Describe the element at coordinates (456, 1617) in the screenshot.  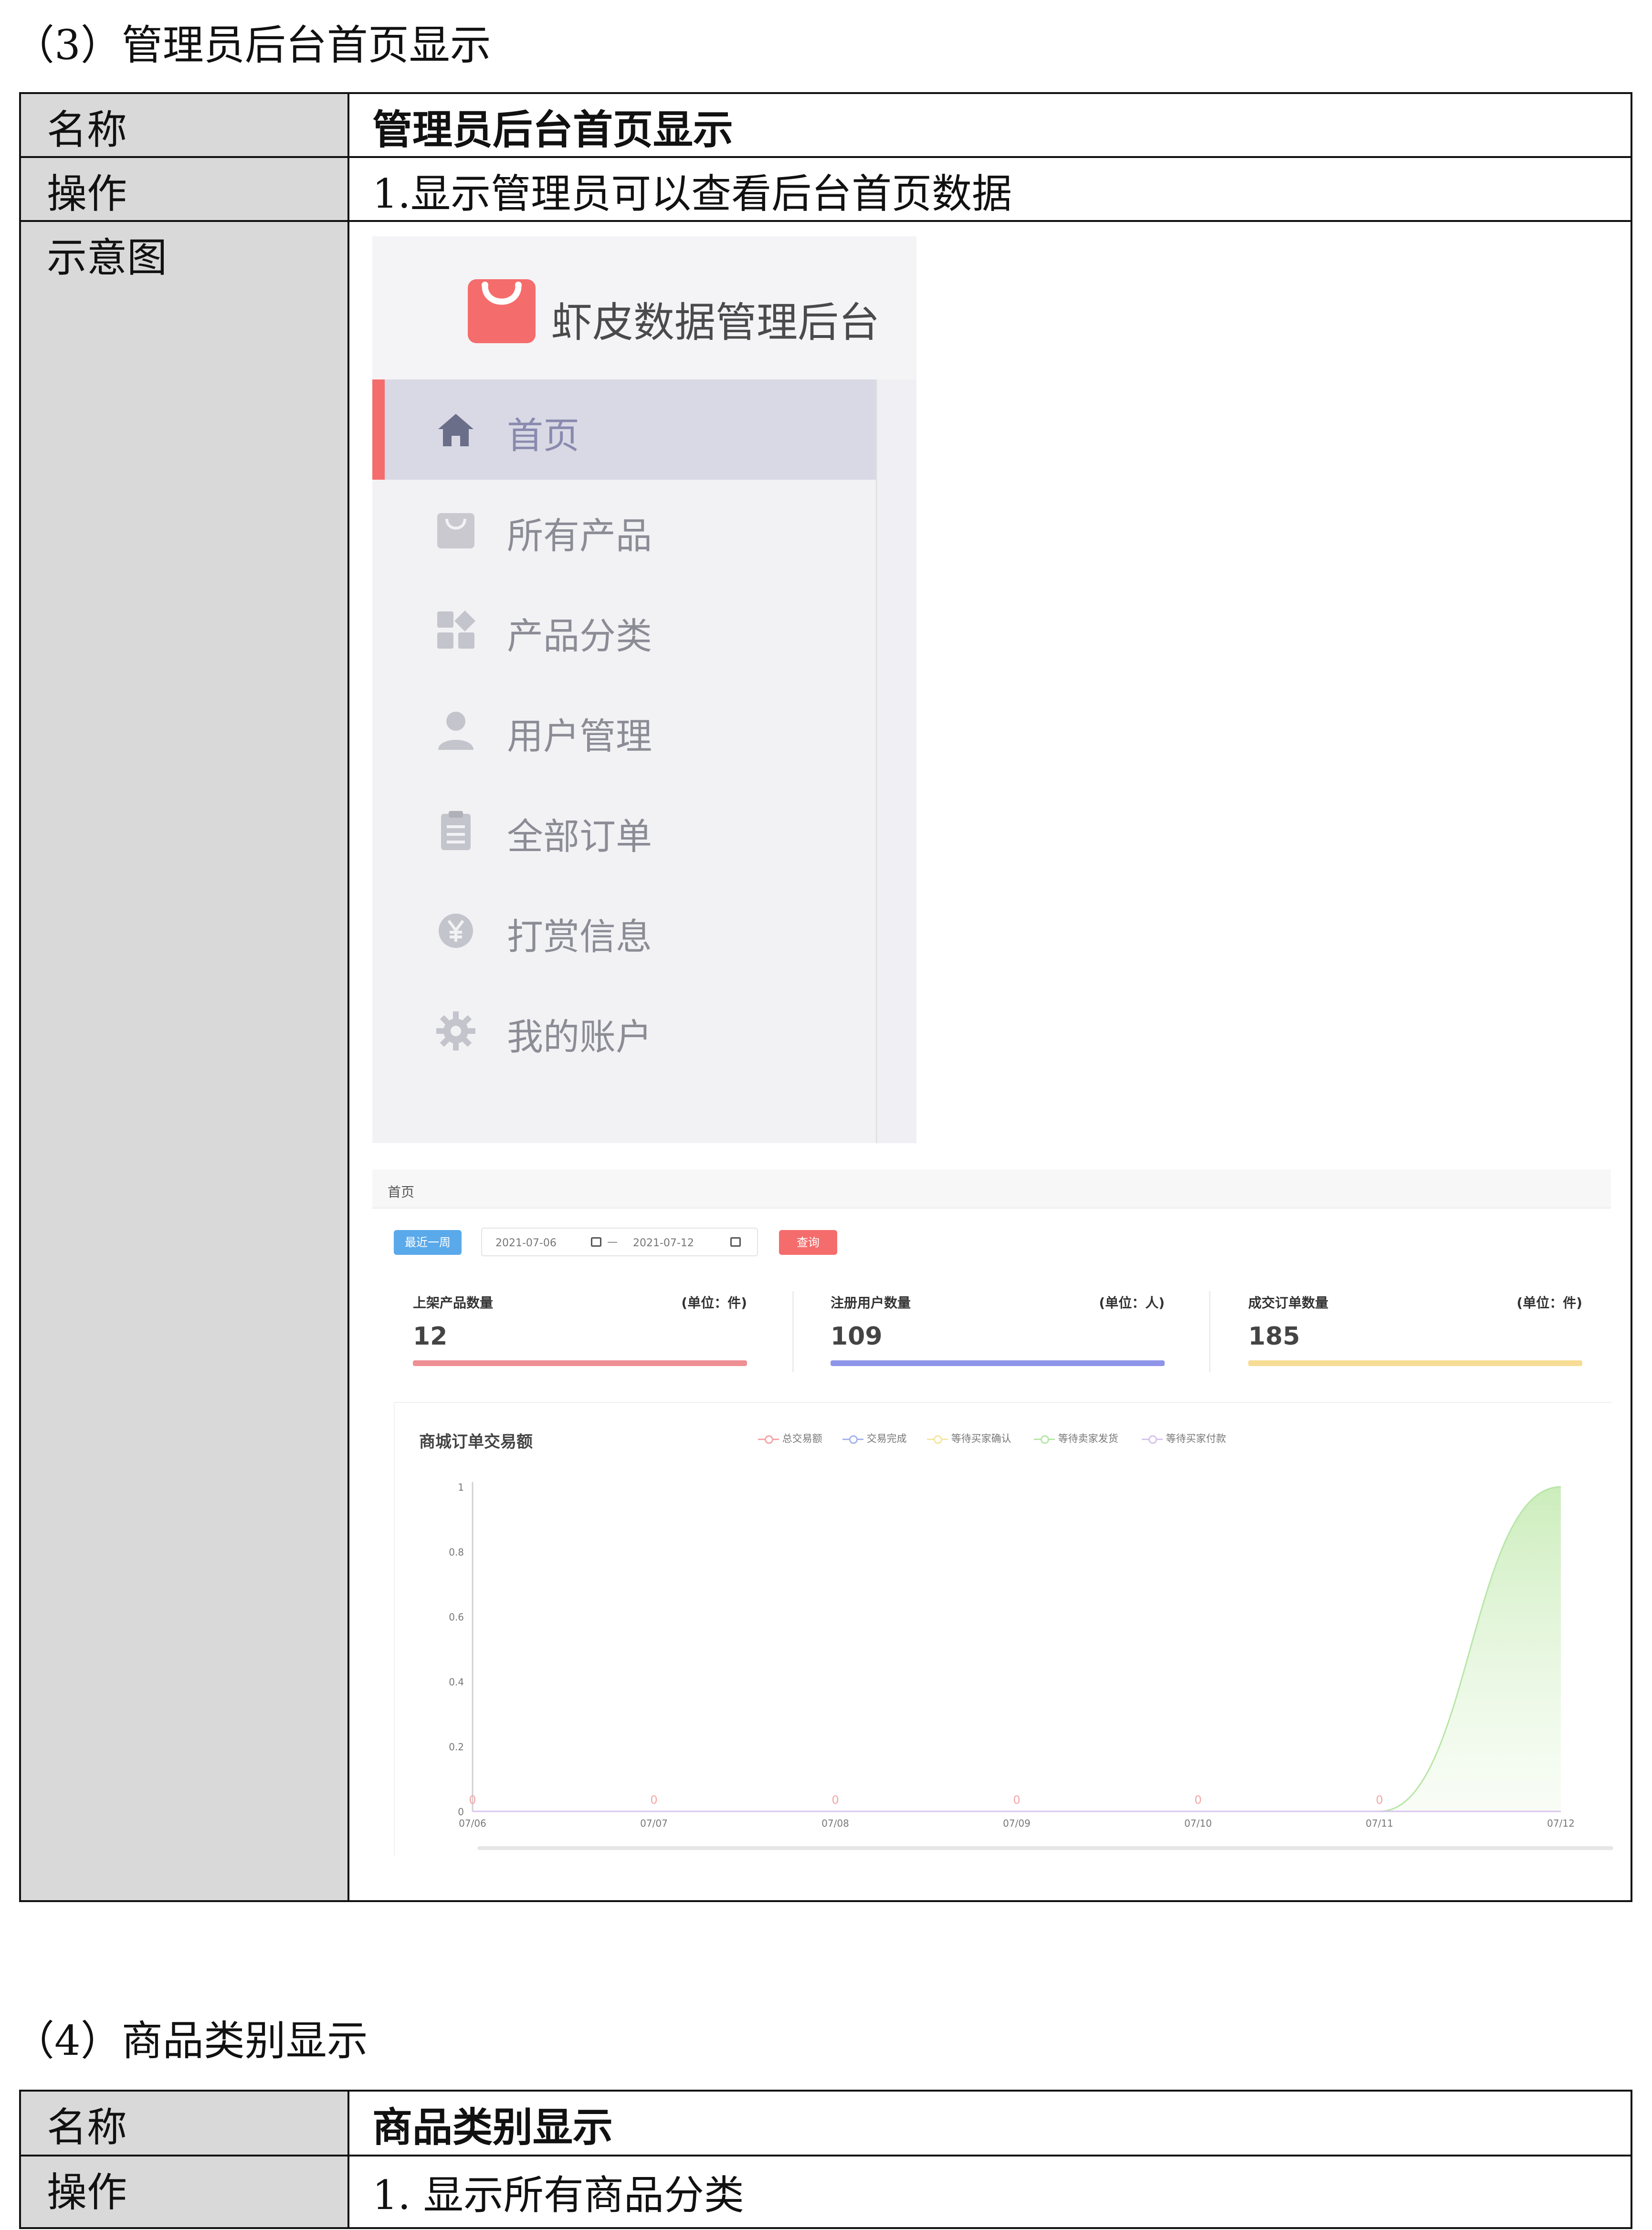
I see `y-tick-label: 0.6` at that location.